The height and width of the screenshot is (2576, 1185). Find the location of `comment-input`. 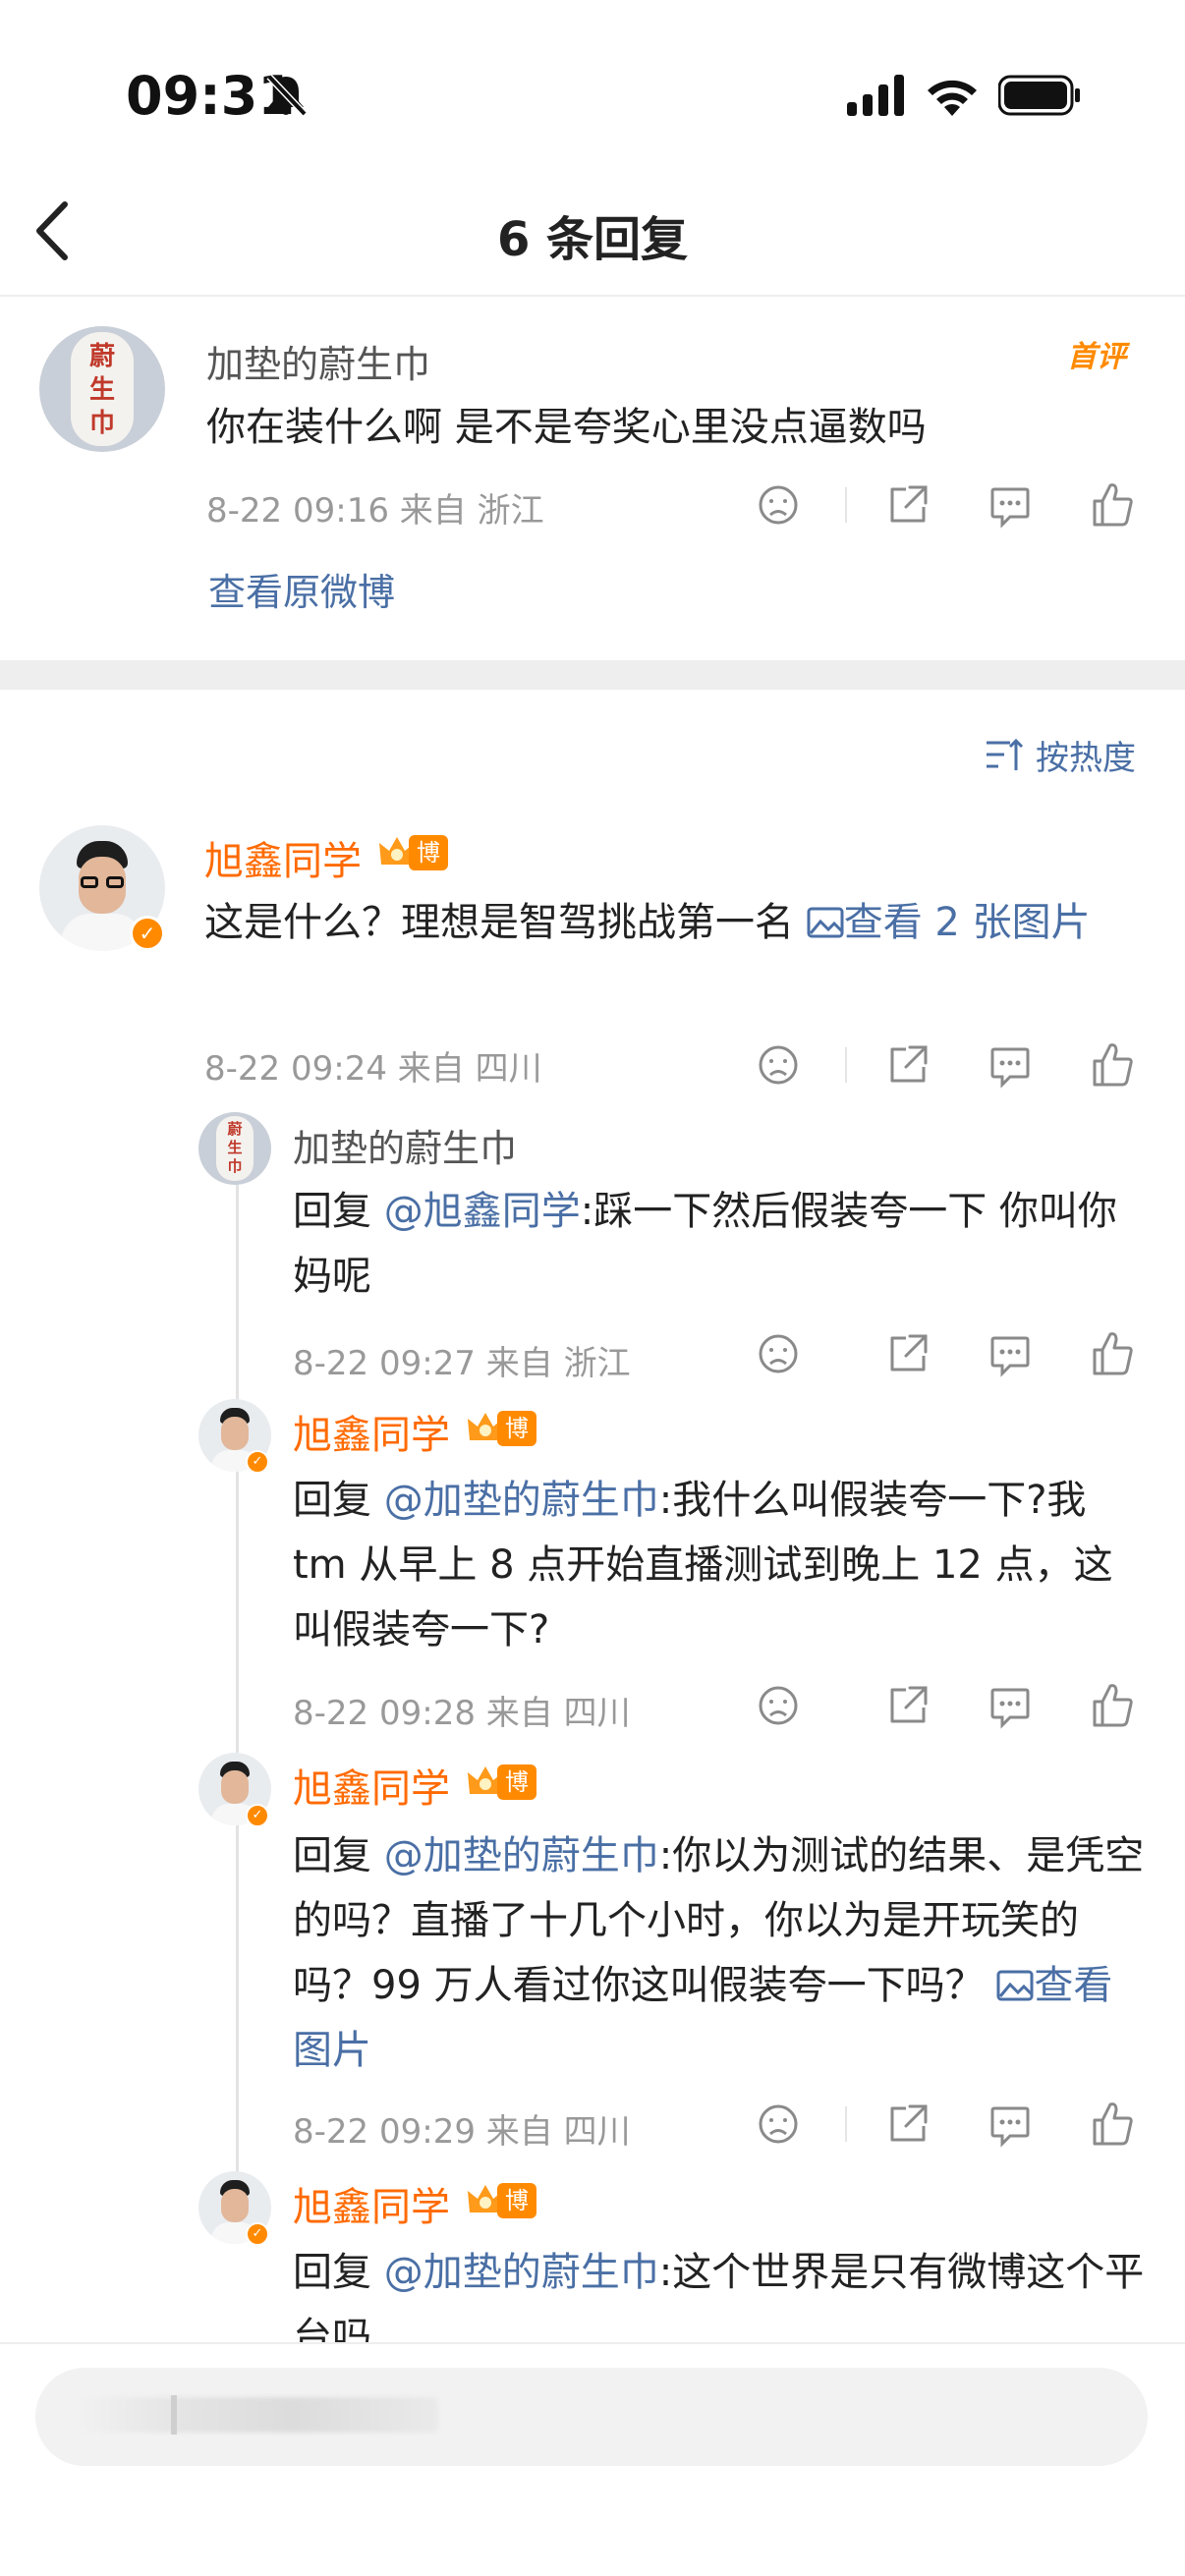

comment-input is located at coordinates (592, 2417).